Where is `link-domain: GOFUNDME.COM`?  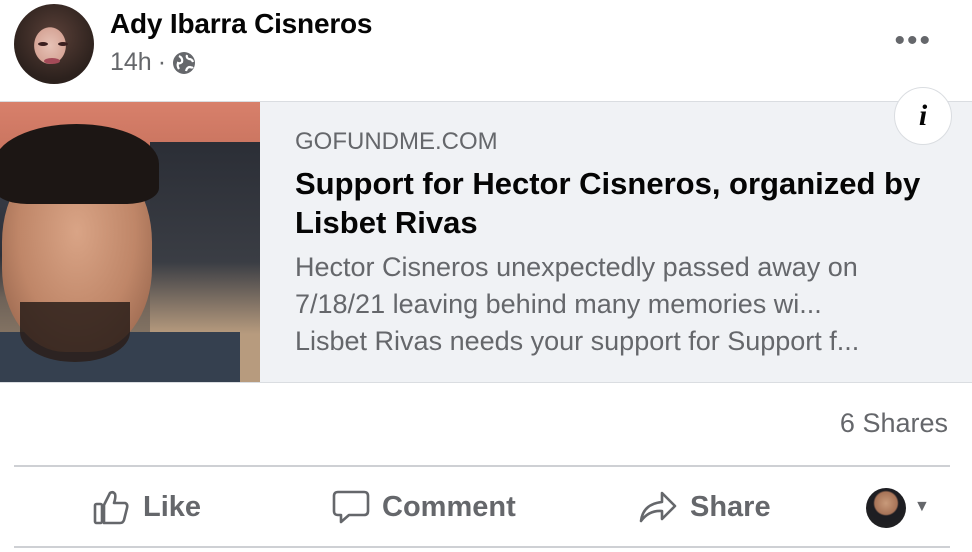 link-domain: GOFUNDME.COM is located at coordinates (396, 141).